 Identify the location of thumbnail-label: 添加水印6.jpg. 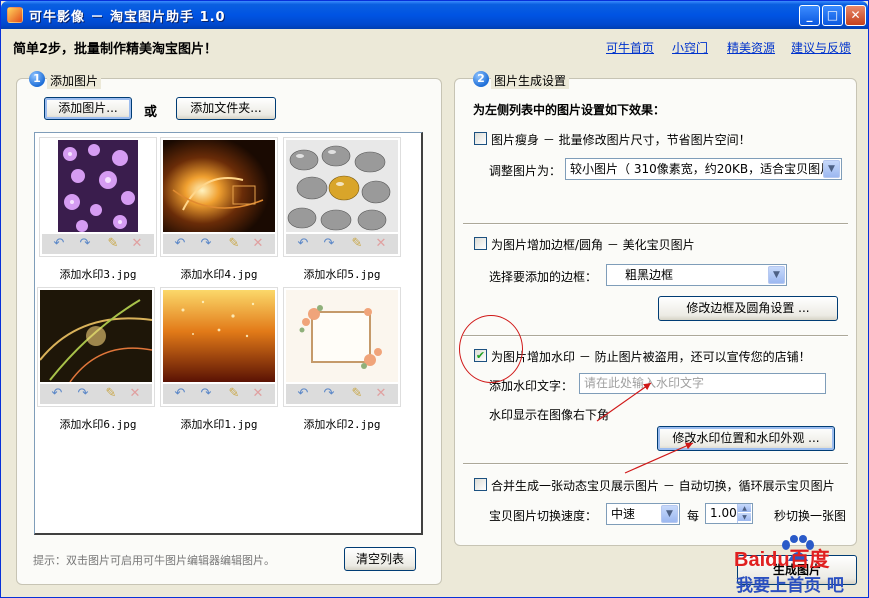
(98, 424).